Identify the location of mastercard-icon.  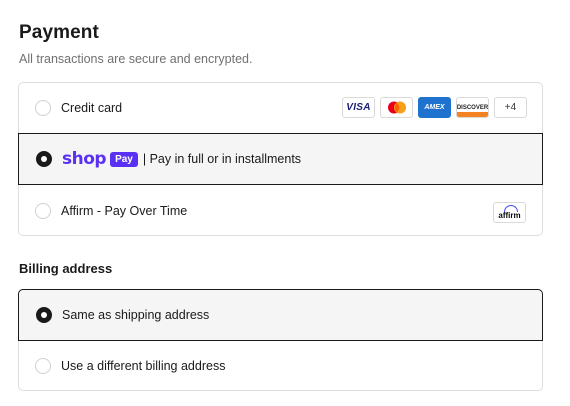
(396, 107).